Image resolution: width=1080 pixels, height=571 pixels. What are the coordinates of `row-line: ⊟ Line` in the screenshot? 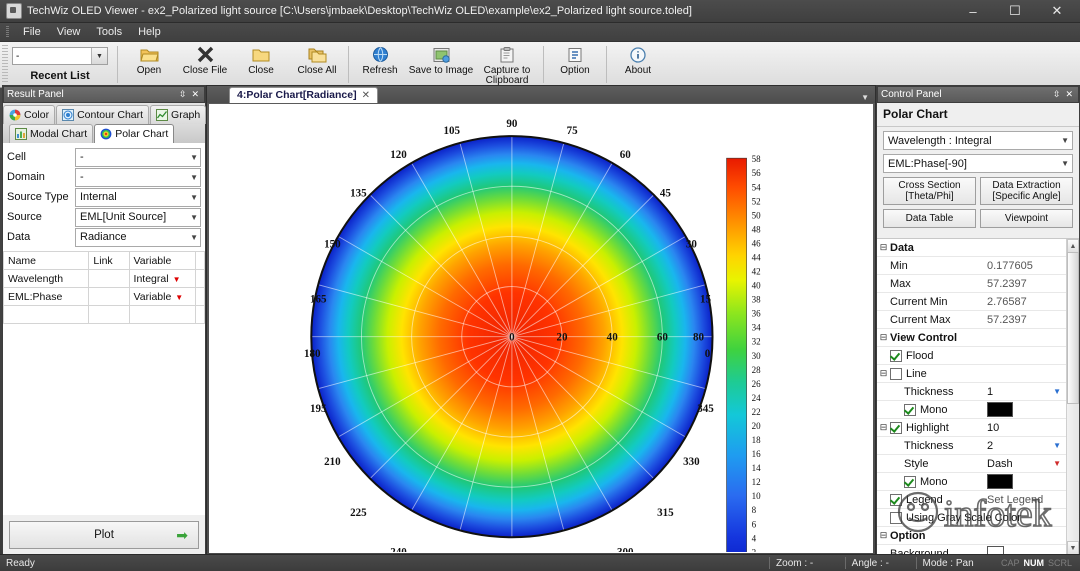 It's located at (972, 374).